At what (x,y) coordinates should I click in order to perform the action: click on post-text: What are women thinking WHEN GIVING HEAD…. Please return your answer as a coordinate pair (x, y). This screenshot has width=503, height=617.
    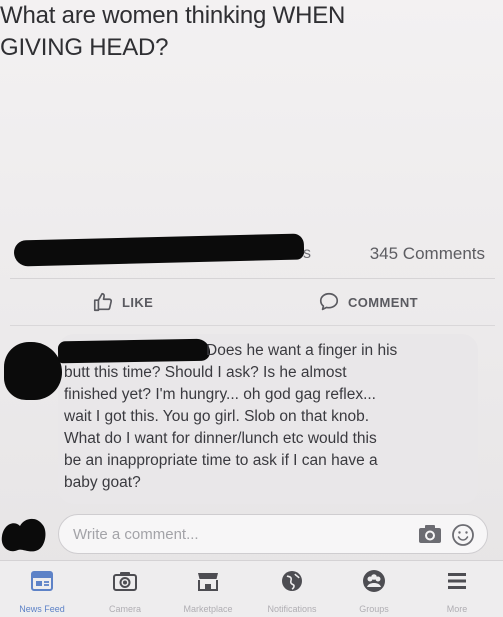
    Looking at the image, I should click on (235, 32).